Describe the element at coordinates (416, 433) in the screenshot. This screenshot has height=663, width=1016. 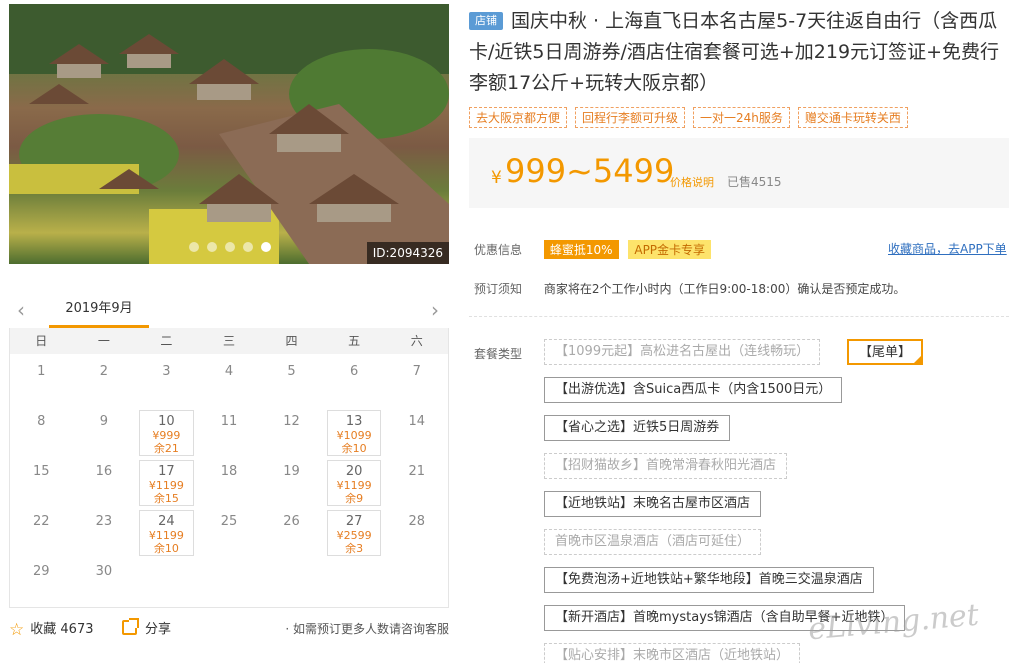
I see `calendar-day: 14` at that location.